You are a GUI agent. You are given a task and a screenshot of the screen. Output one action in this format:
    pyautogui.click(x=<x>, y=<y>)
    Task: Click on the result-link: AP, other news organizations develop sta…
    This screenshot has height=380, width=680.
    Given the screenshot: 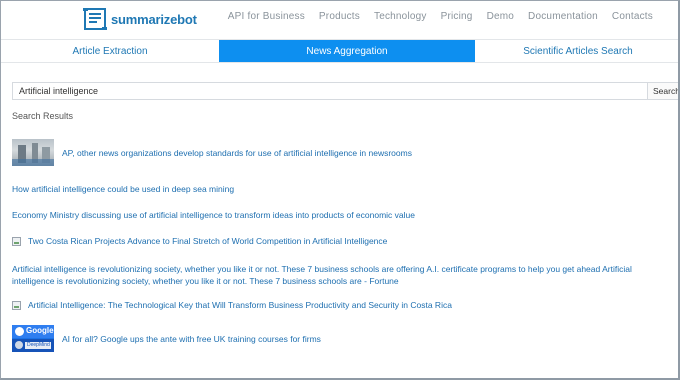 What is the action you would take?
    pyautogui.click(x=237, y=153)
    